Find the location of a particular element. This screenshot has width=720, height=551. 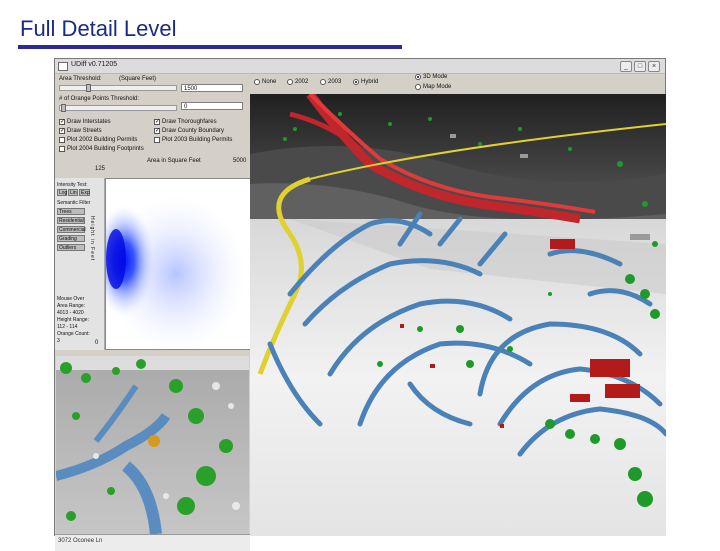

exp-button: Exp is located at coordinates (84, 192).